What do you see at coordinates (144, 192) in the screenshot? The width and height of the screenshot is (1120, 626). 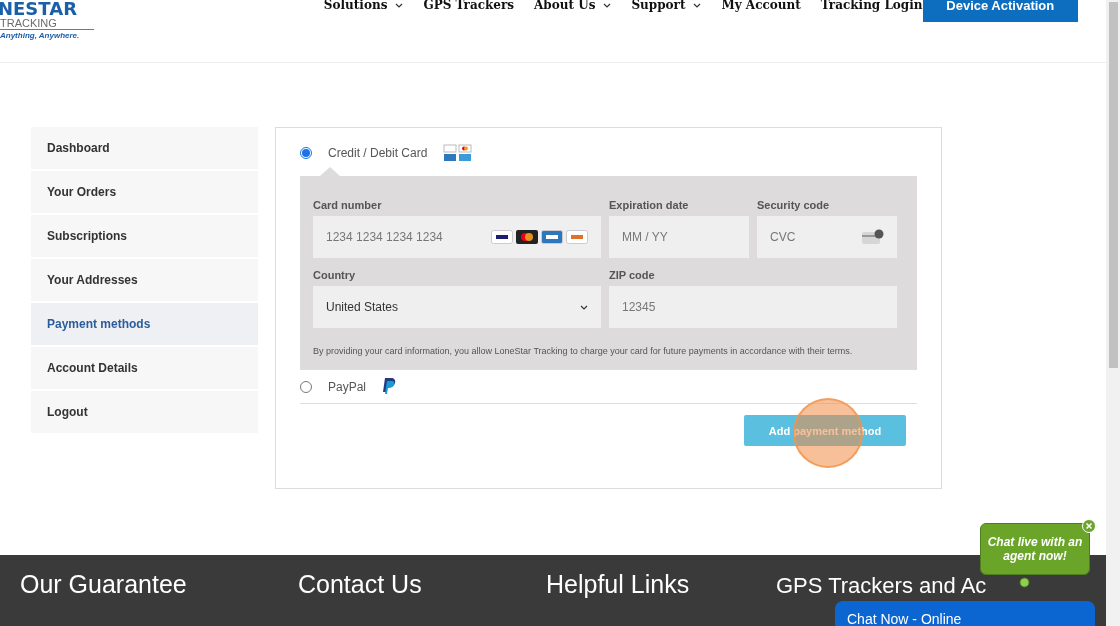 I see `sidebar-item: Your Orders` at bounding box center [144, 192].